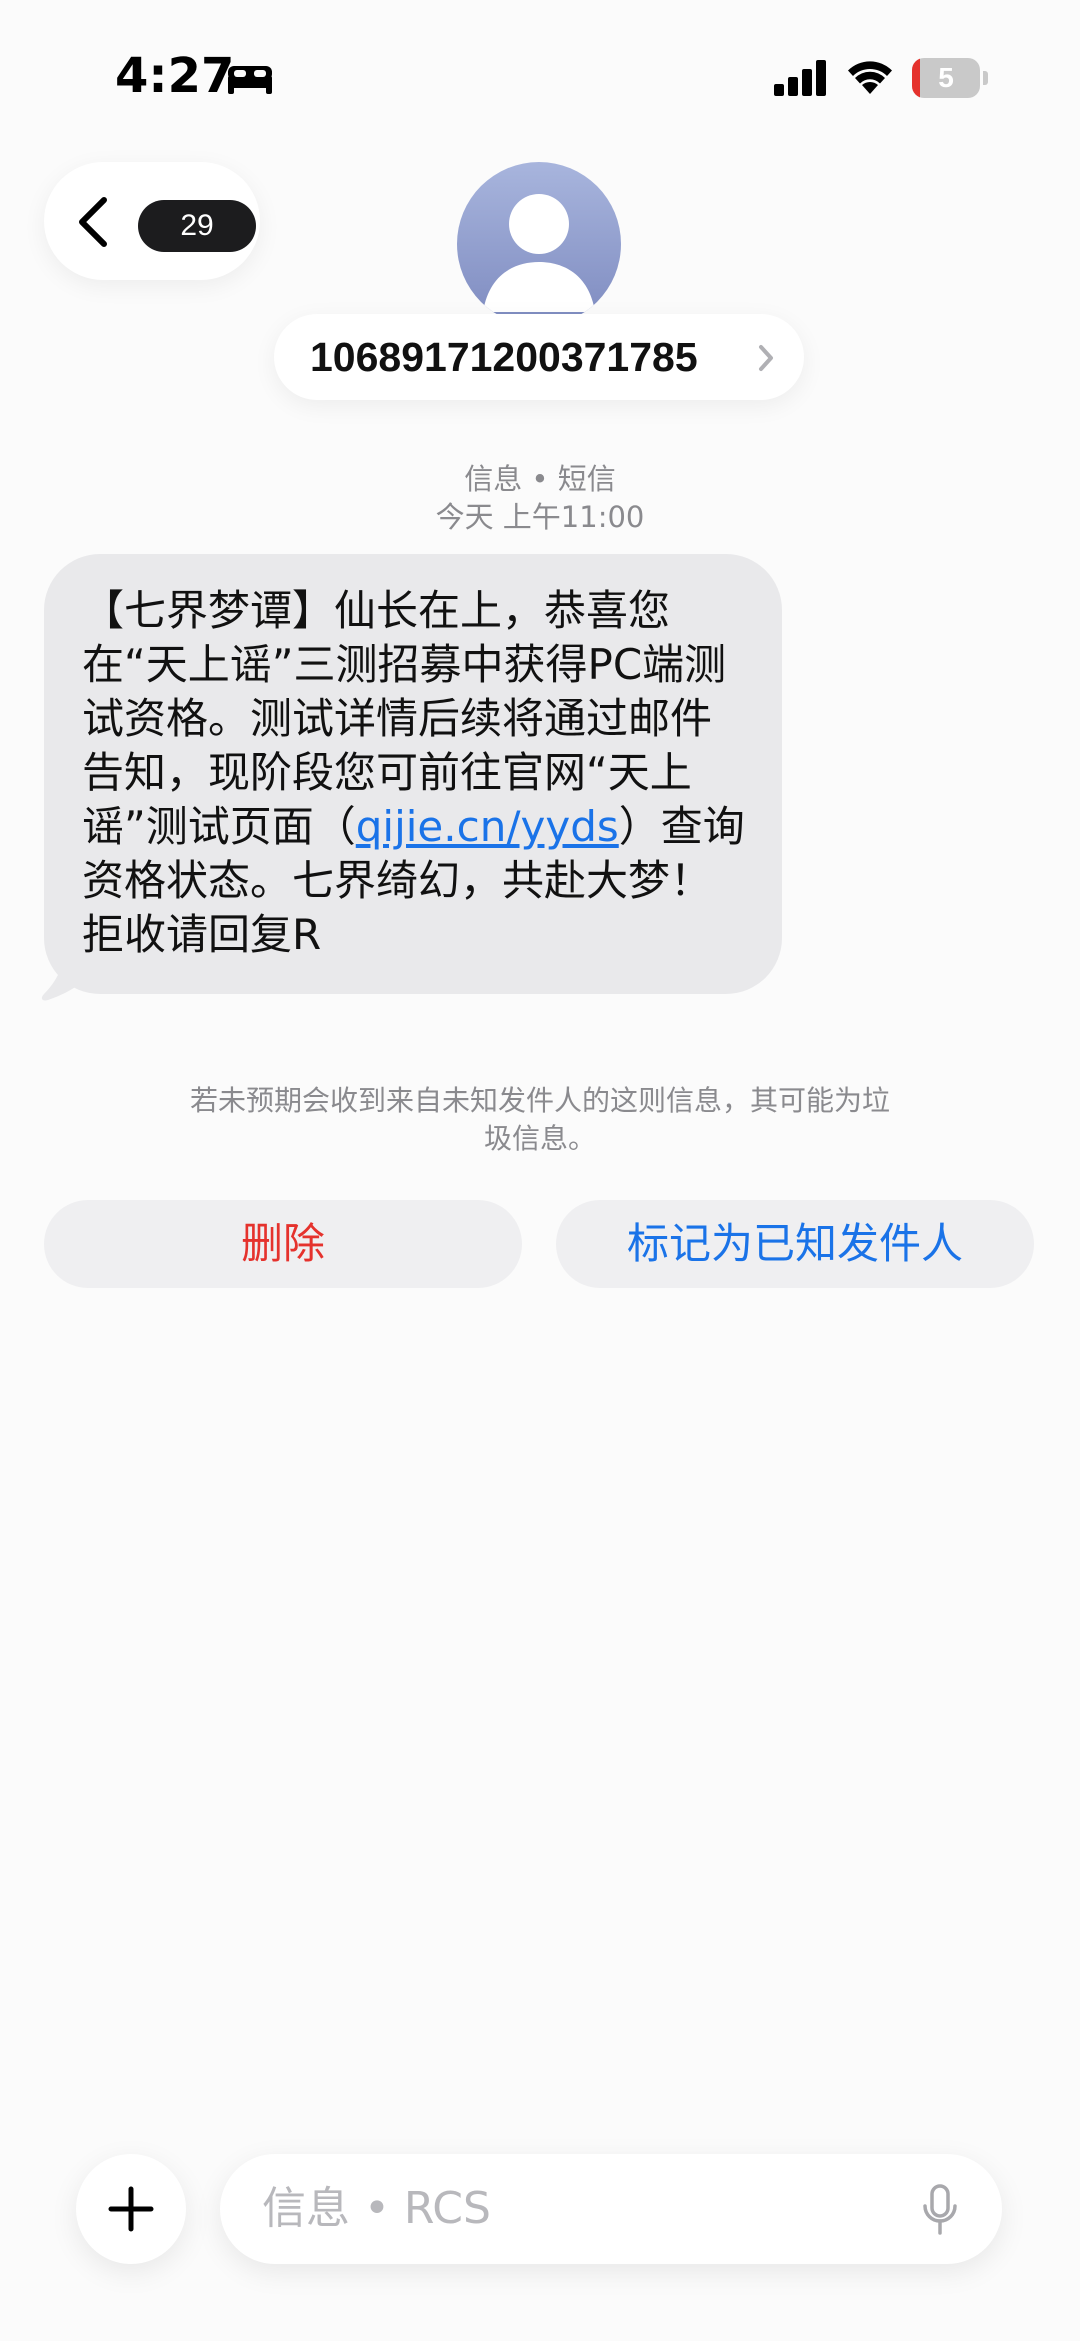 The image size is (1080, 2341). Describe the element at coordinates (487, 826) in the screenshot. I see `message-link: qijie.cn/yyds` at that location.